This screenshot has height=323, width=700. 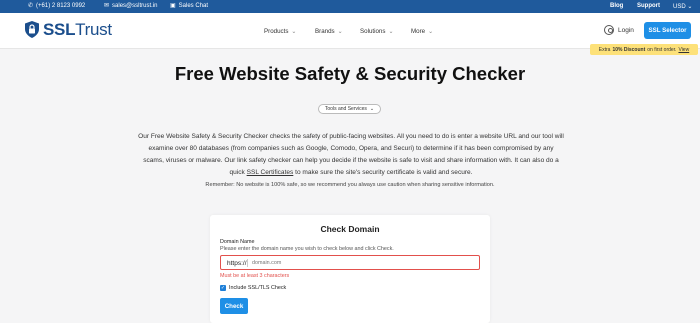 What do you see at coordinates (629, 49) in the screenshot?
I see `promo-discount: 10% Discount` at bounding box center [629, 49].